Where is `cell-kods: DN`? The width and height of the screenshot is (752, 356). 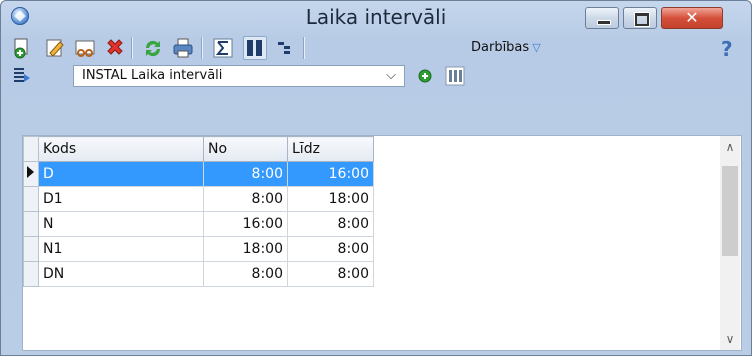
cell-kods: DN is located at coordinates (121, 274).